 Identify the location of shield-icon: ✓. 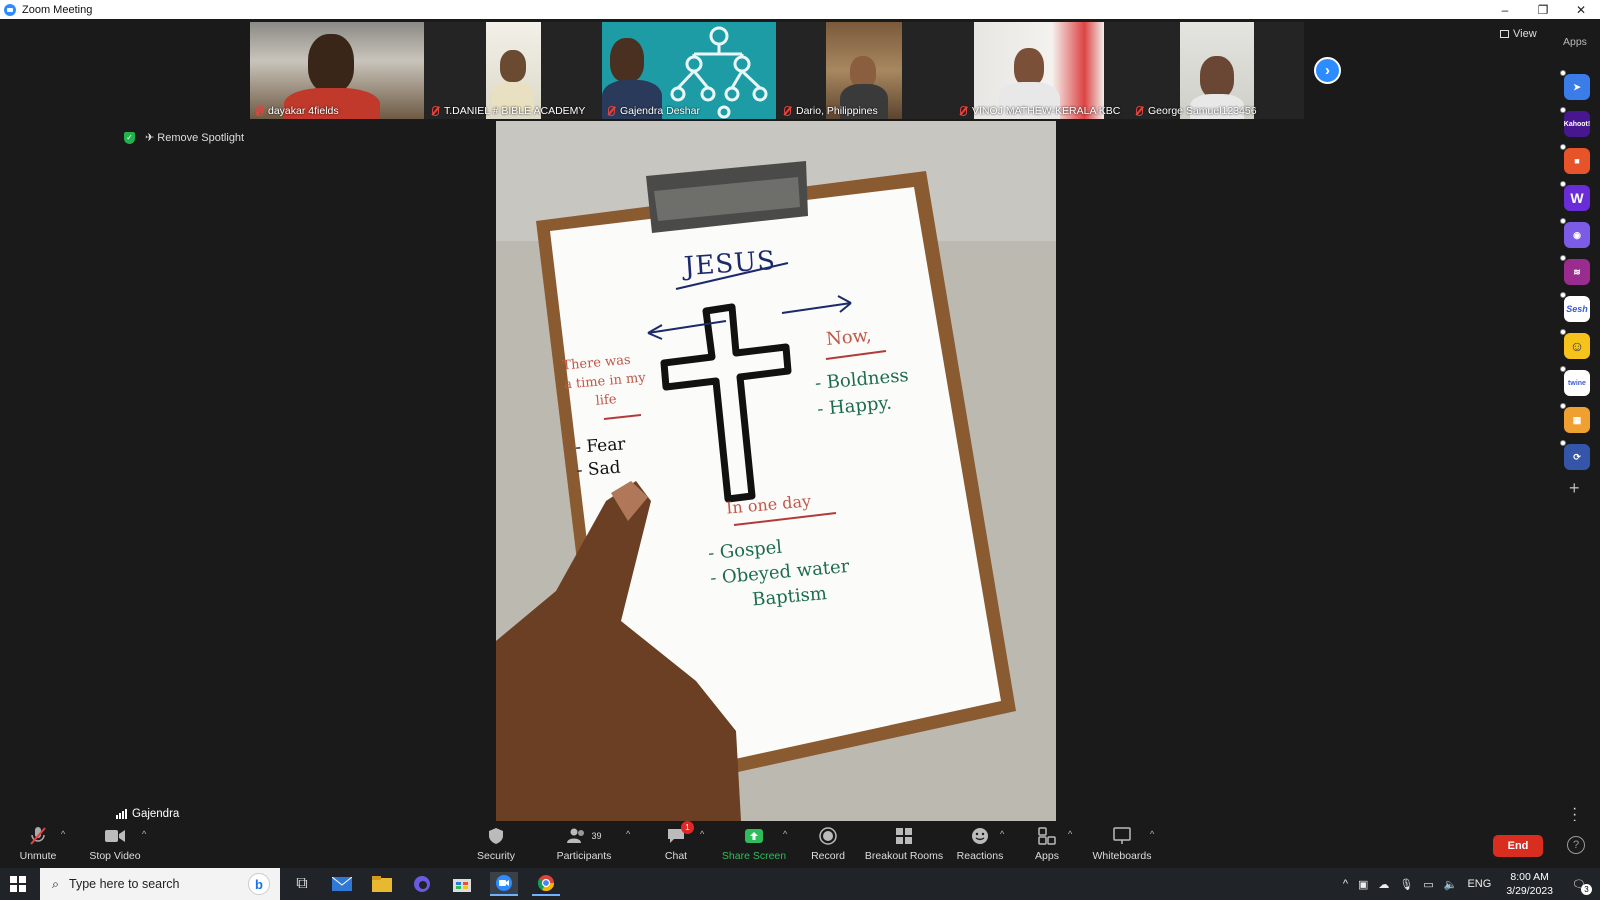
(129, 137).